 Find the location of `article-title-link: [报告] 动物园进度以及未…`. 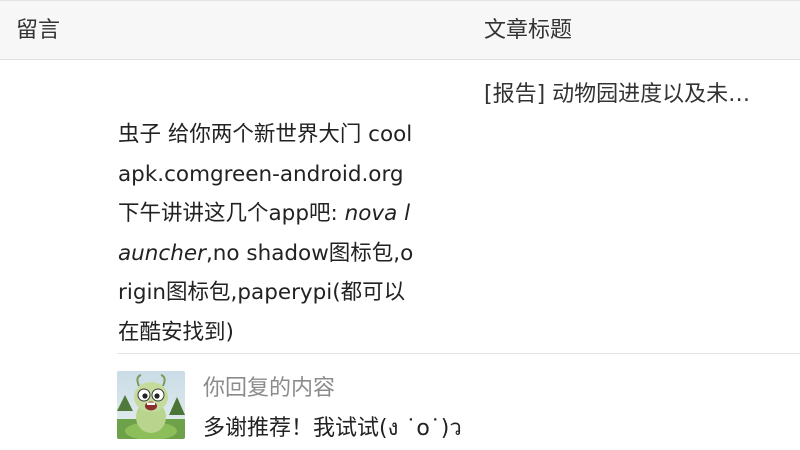

article-title-link: [报告] 动物园进度以及未… is located at coordinates (634, 95).